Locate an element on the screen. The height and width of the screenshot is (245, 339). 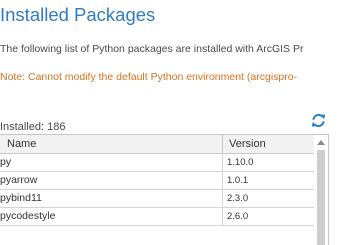
refresh-icon is located at coordinates (318, 120).